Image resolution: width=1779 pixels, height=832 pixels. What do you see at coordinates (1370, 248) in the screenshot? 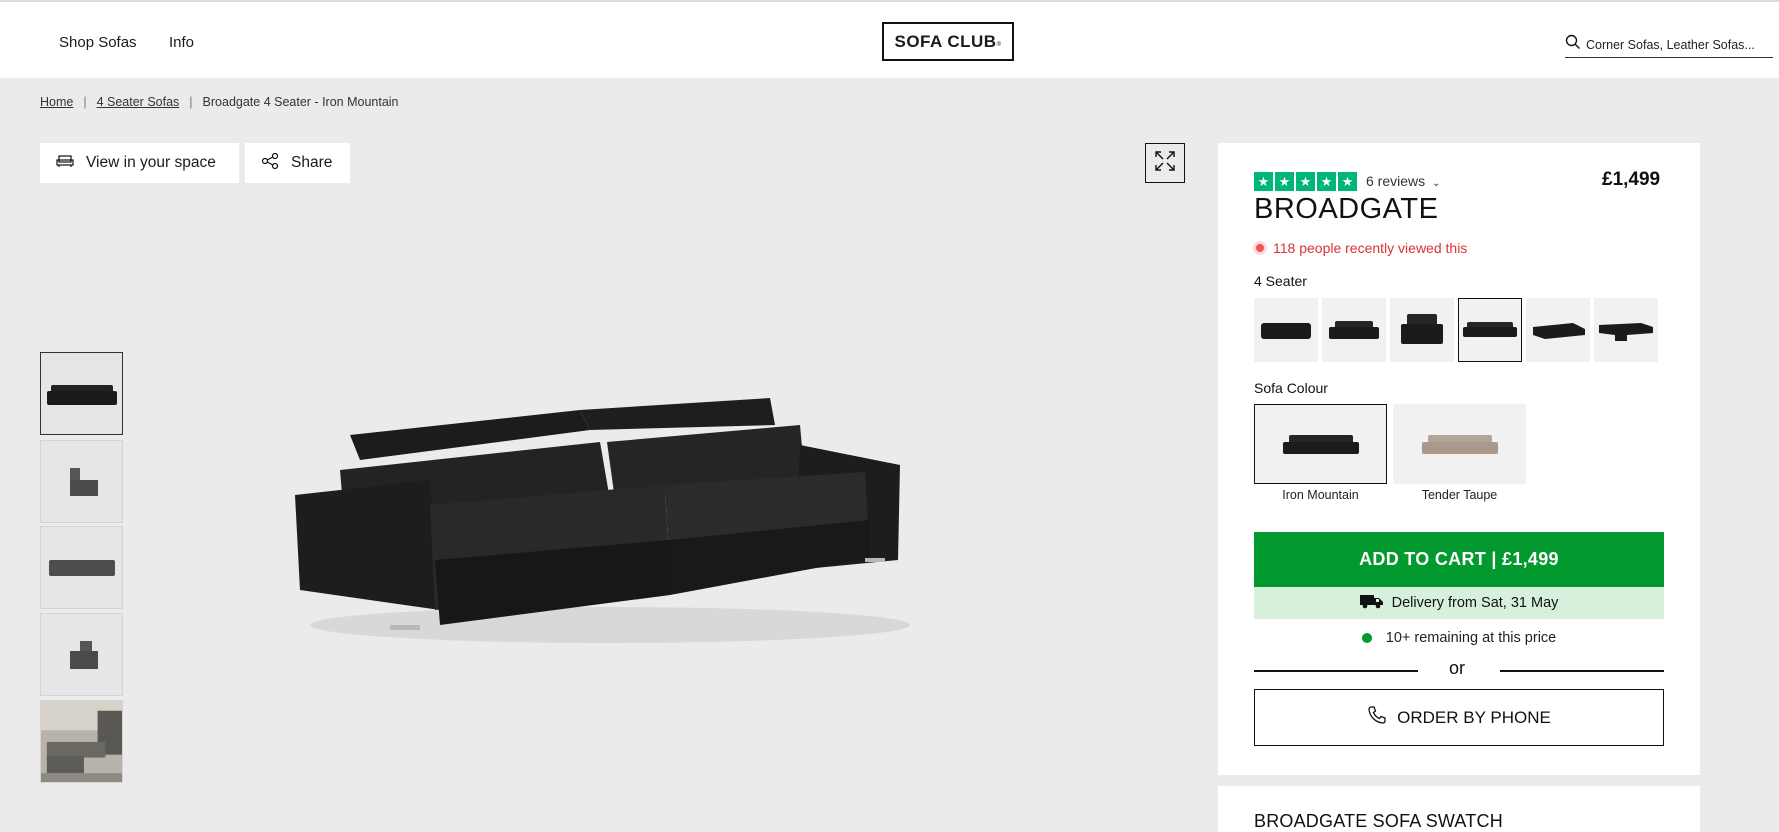
I see `recently-viewed-text: 118 people recently viewed this` at bounding box center [1370, 248].